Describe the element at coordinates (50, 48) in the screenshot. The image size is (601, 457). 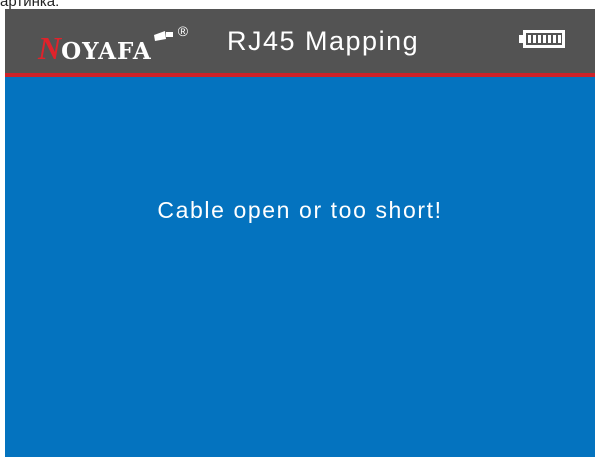
I see `brand-logo-letter-n: N` at that location.